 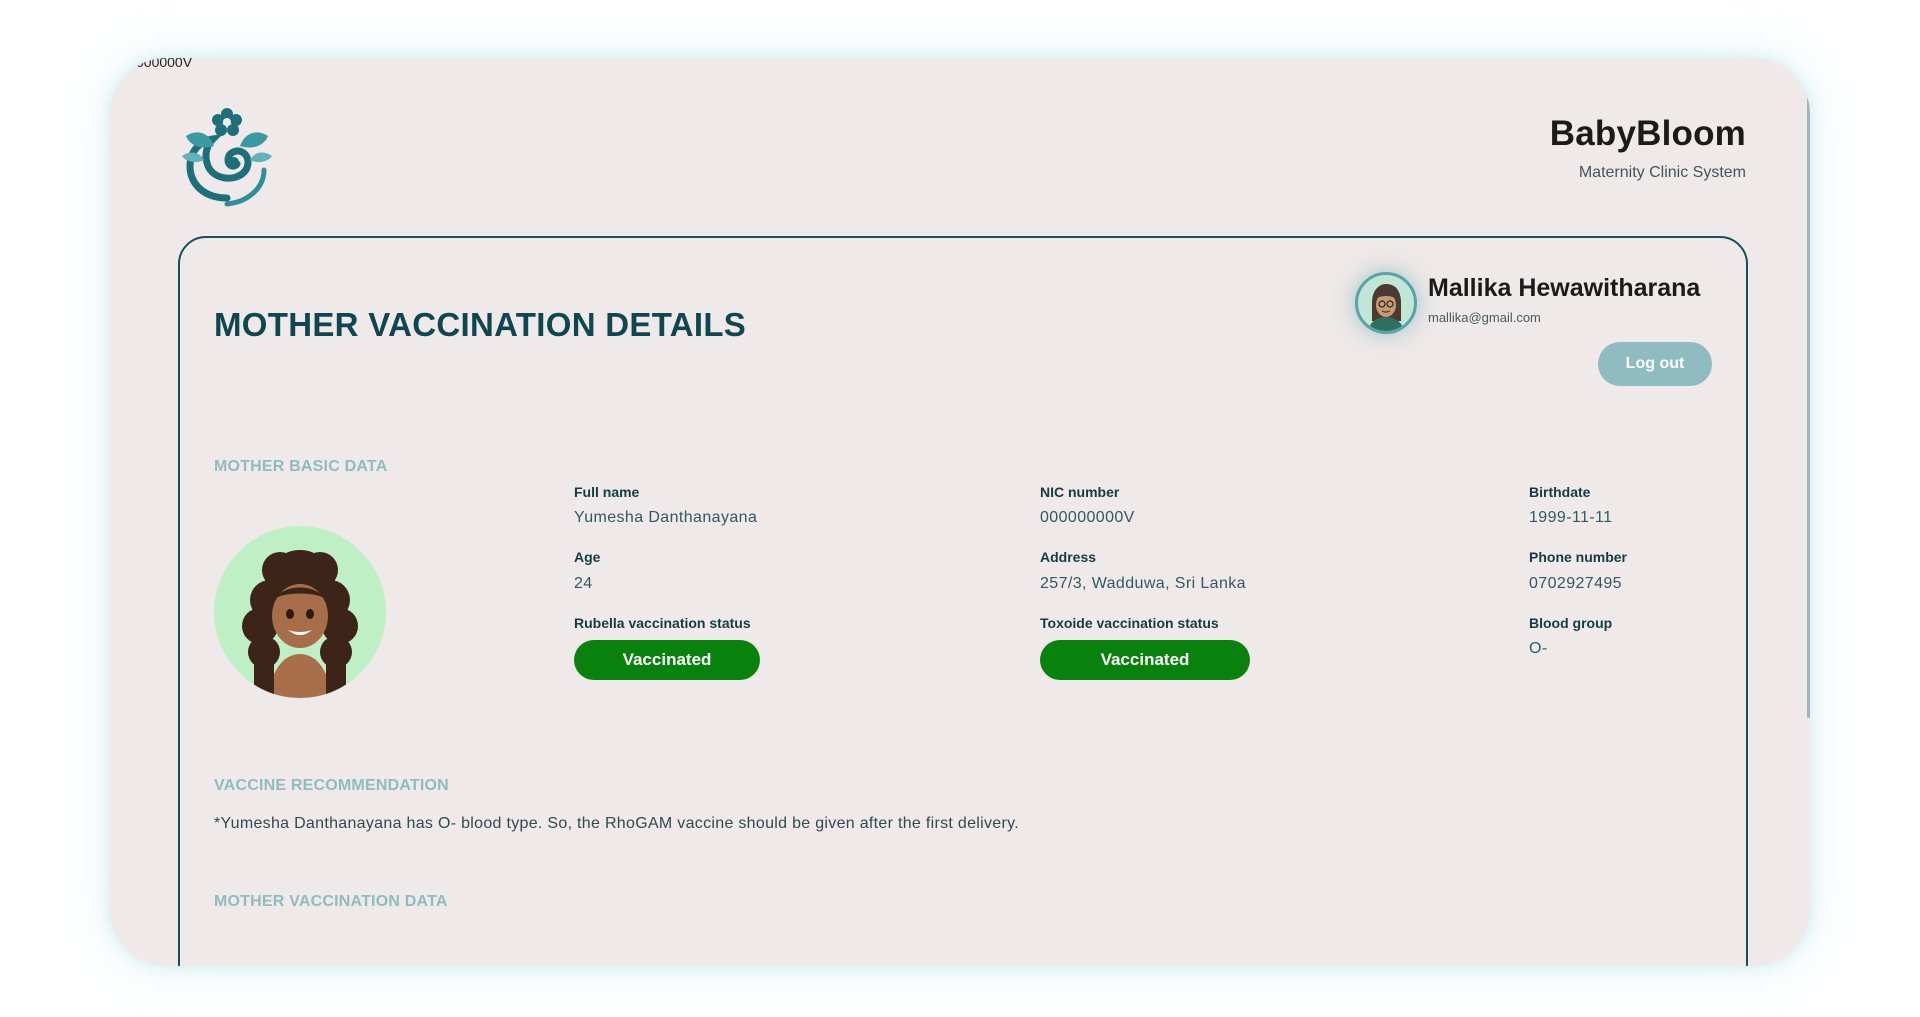 What do you see at coordinates (607, 492) in the screenshot?
I see `full-name-label: Full name` at bounding box center [607, 492].